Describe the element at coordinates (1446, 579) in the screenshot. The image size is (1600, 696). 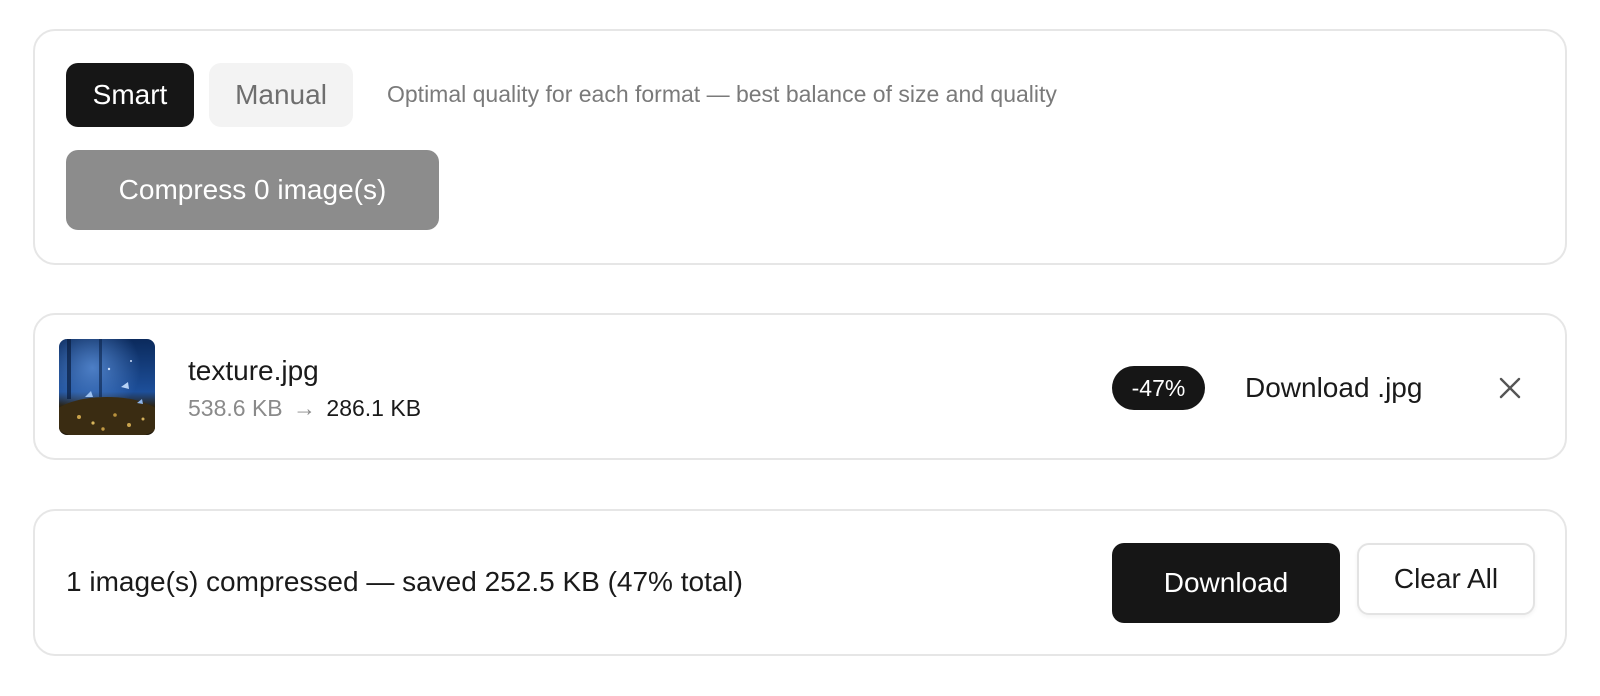
I see `clear-all-button: Clear All` at that location.